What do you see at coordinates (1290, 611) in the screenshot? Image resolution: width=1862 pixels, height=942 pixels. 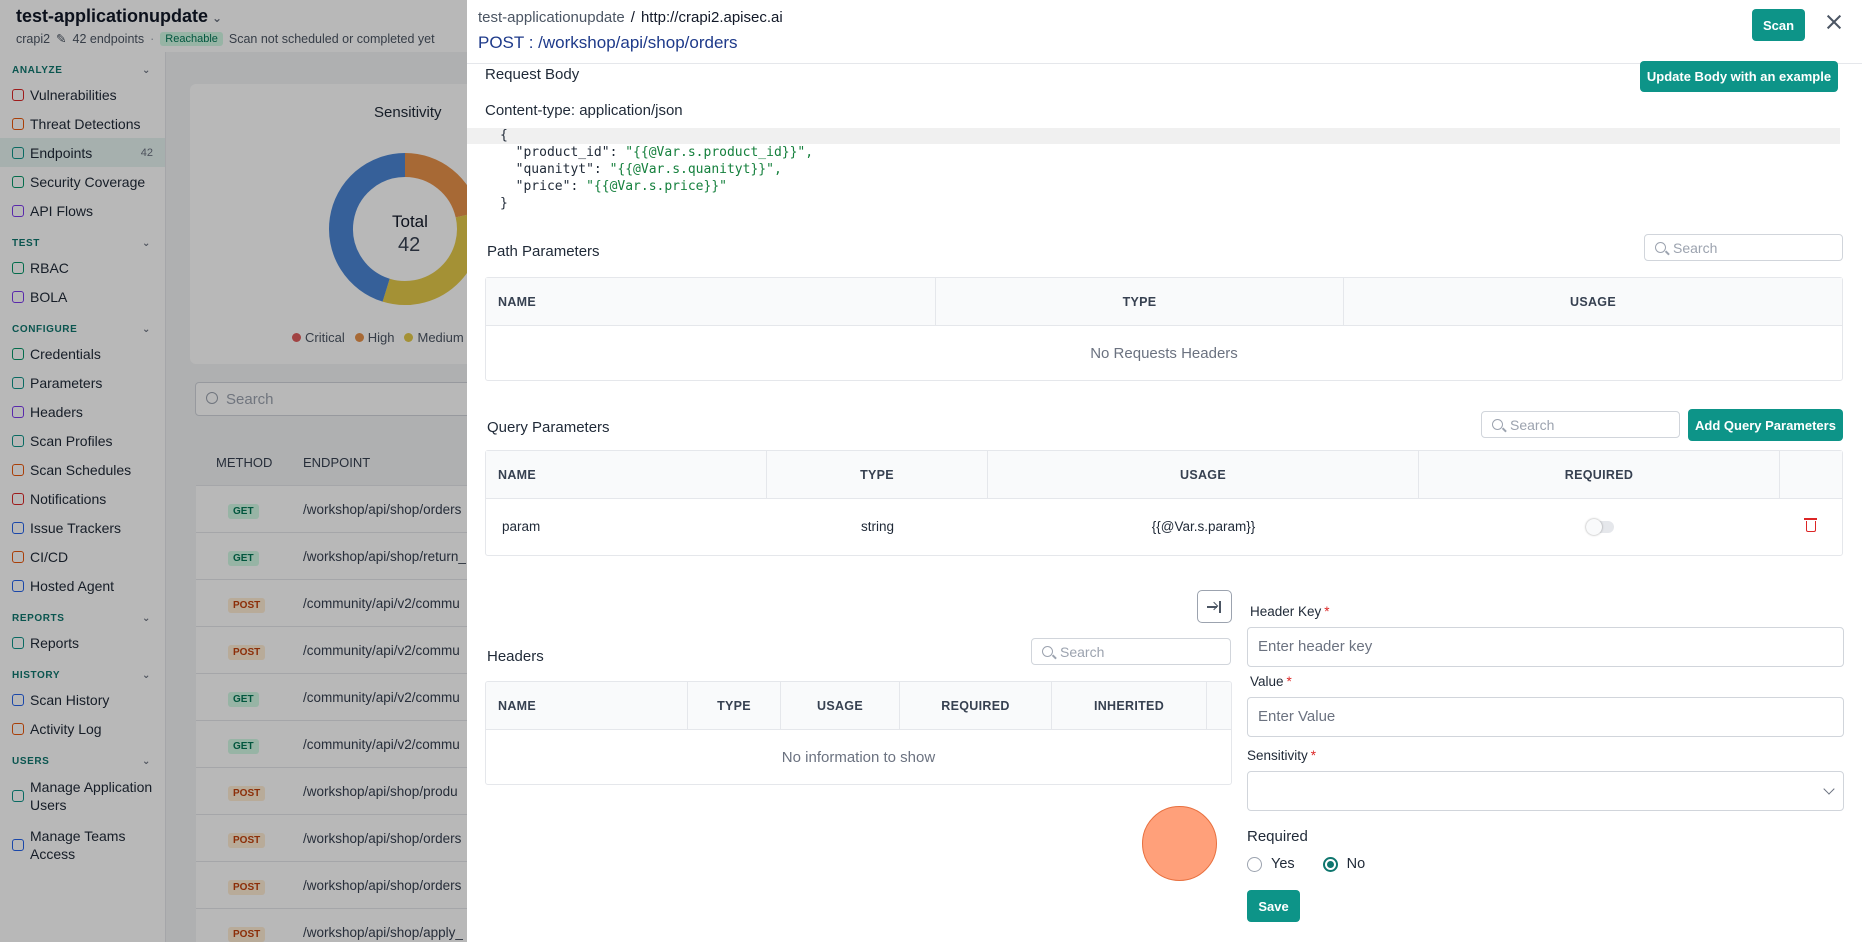 I see `header-key-label: Header Key *` at bounding box center [1290, 611].